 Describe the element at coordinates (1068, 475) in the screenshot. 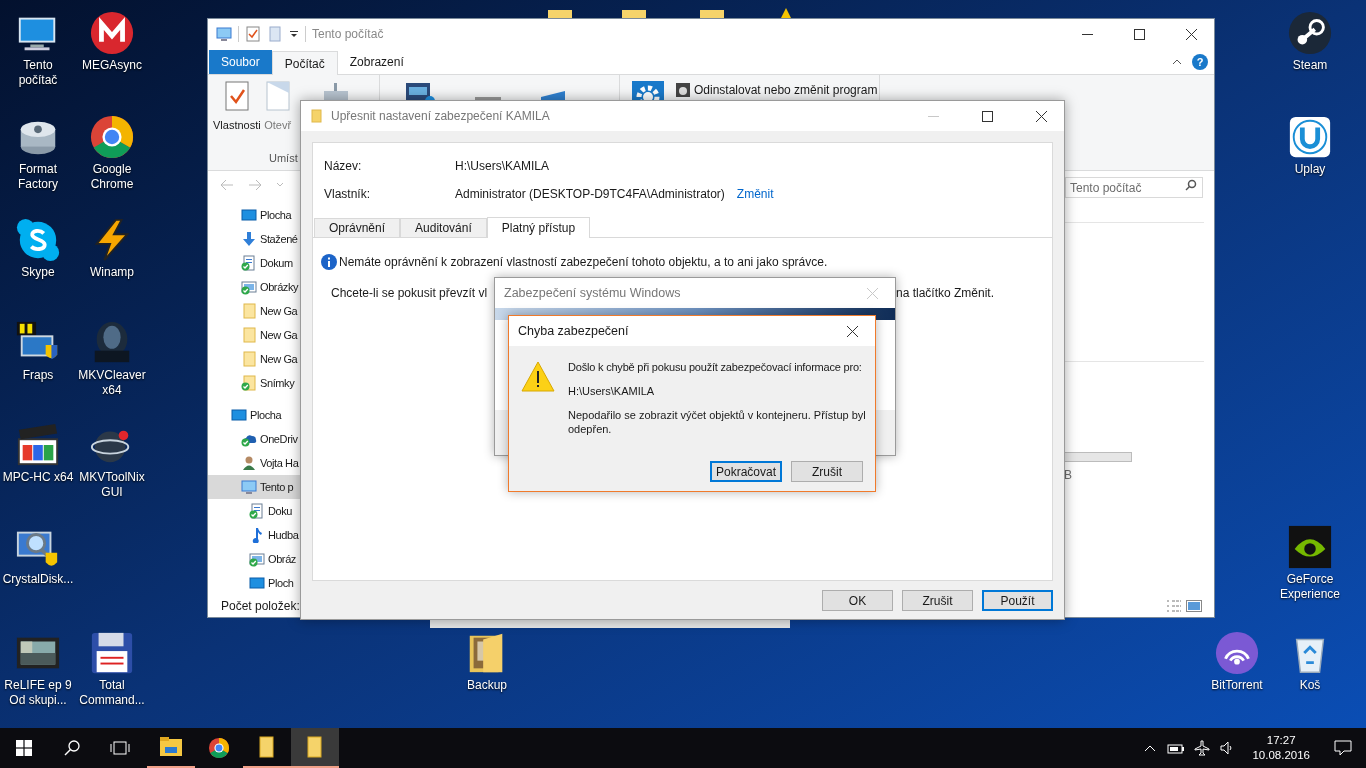

I see `storage-label: B` at that location.